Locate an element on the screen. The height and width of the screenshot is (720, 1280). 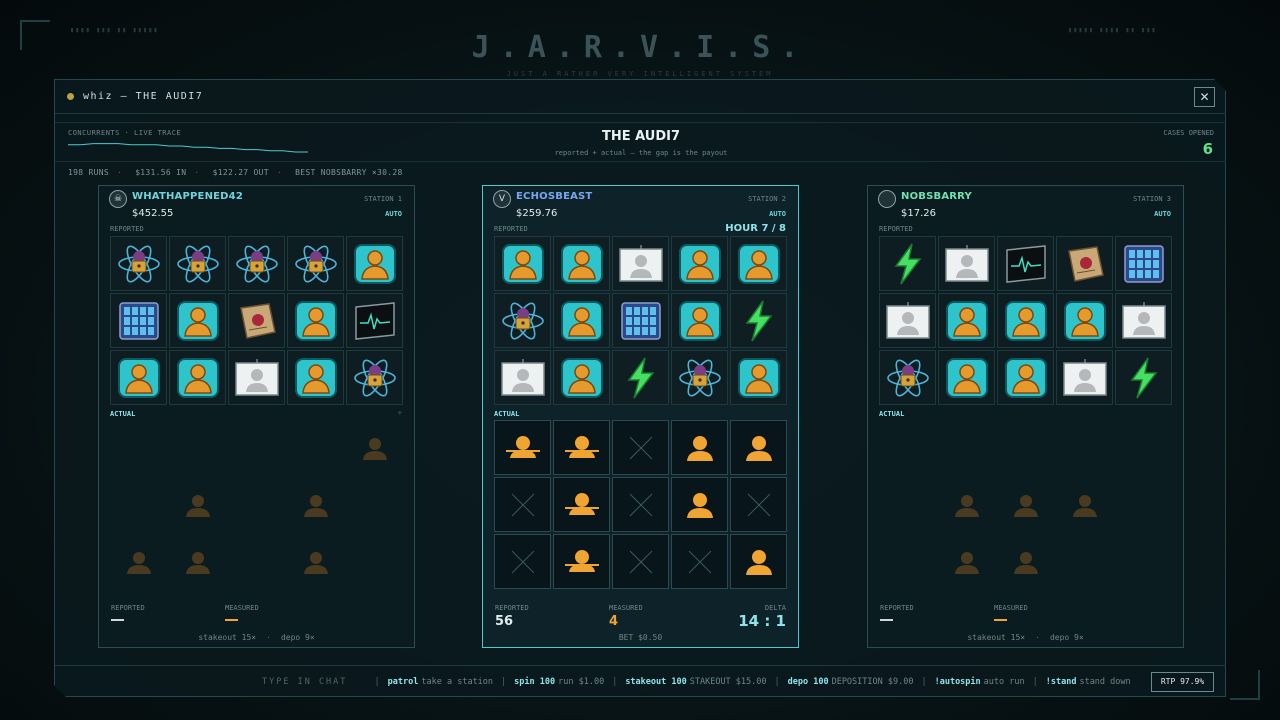
bg-bracket-br is located at coordinates (1245, 685).